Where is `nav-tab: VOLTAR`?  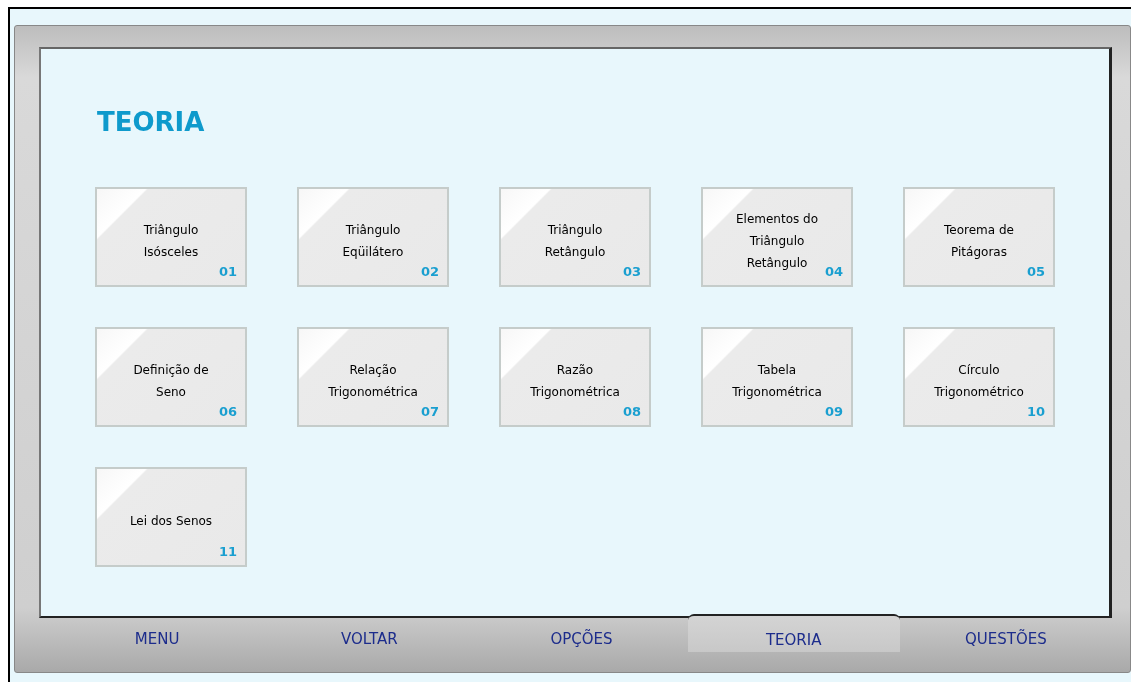
nav-tab: VOLTAR is located at coordinates (369, 635).